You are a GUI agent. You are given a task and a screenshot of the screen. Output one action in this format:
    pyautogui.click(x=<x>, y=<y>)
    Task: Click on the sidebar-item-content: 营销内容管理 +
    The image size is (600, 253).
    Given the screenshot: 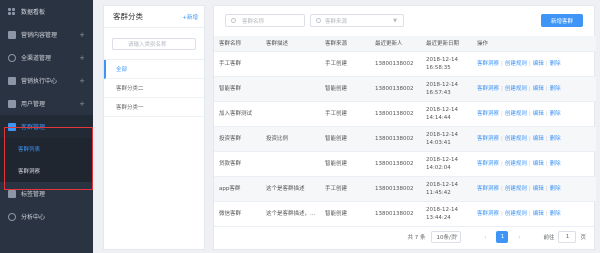 What is the action you would take?
    pyautogui.click(x=46, y=34)
    